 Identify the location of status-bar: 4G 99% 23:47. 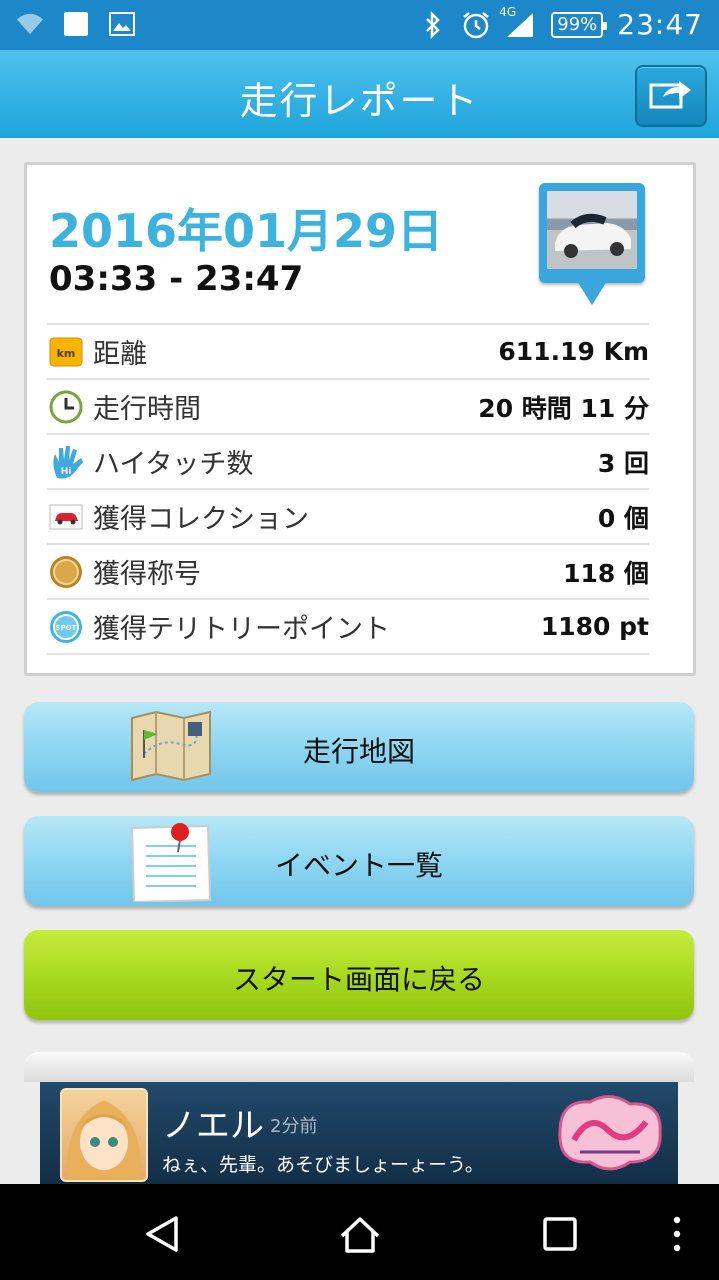
(359, 25).